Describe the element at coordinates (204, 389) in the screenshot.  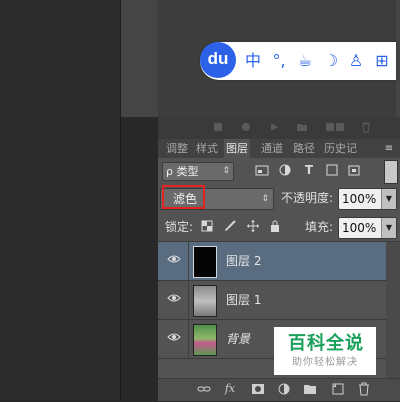
I see `link-icon` at that location.